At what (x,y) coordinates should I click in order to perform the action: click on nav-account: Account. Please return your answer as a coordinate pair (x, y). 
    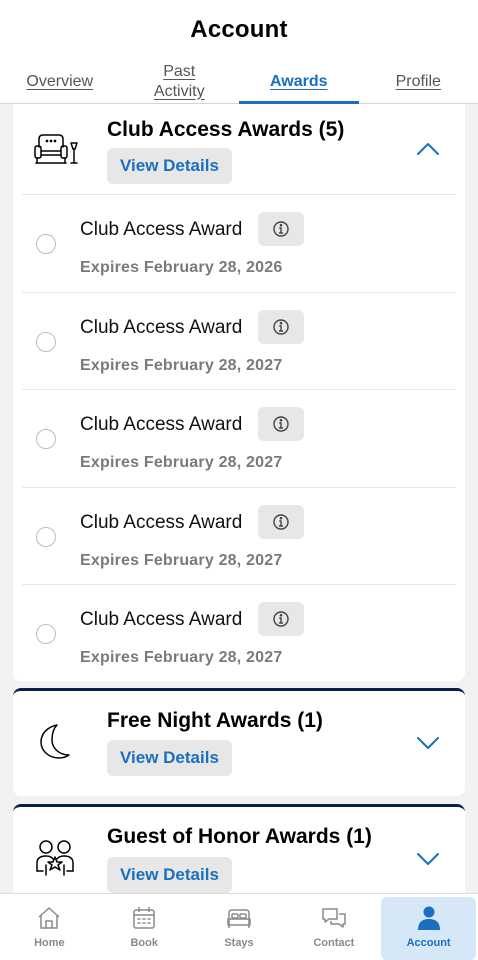
    Looking at the image, I should click on (428, 928).